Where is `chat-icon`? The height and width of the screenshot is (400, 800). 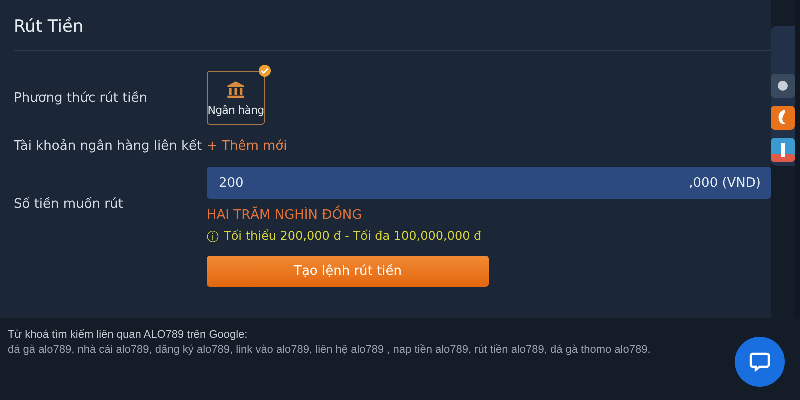
chat-icon is located at coordinates (760, 362).